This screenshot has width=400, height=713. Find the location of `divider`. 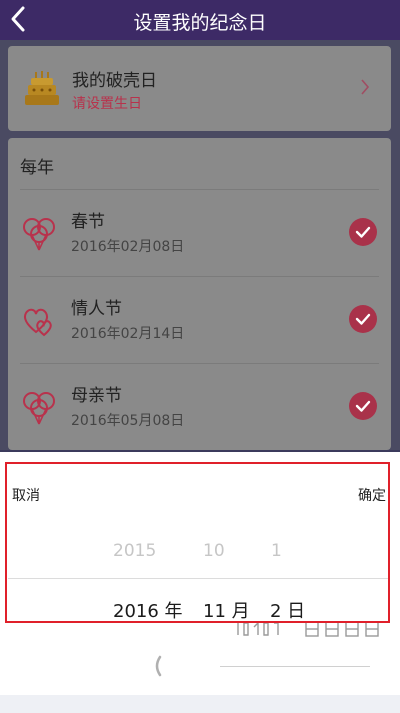

divider is located at coordinates (295, 666).